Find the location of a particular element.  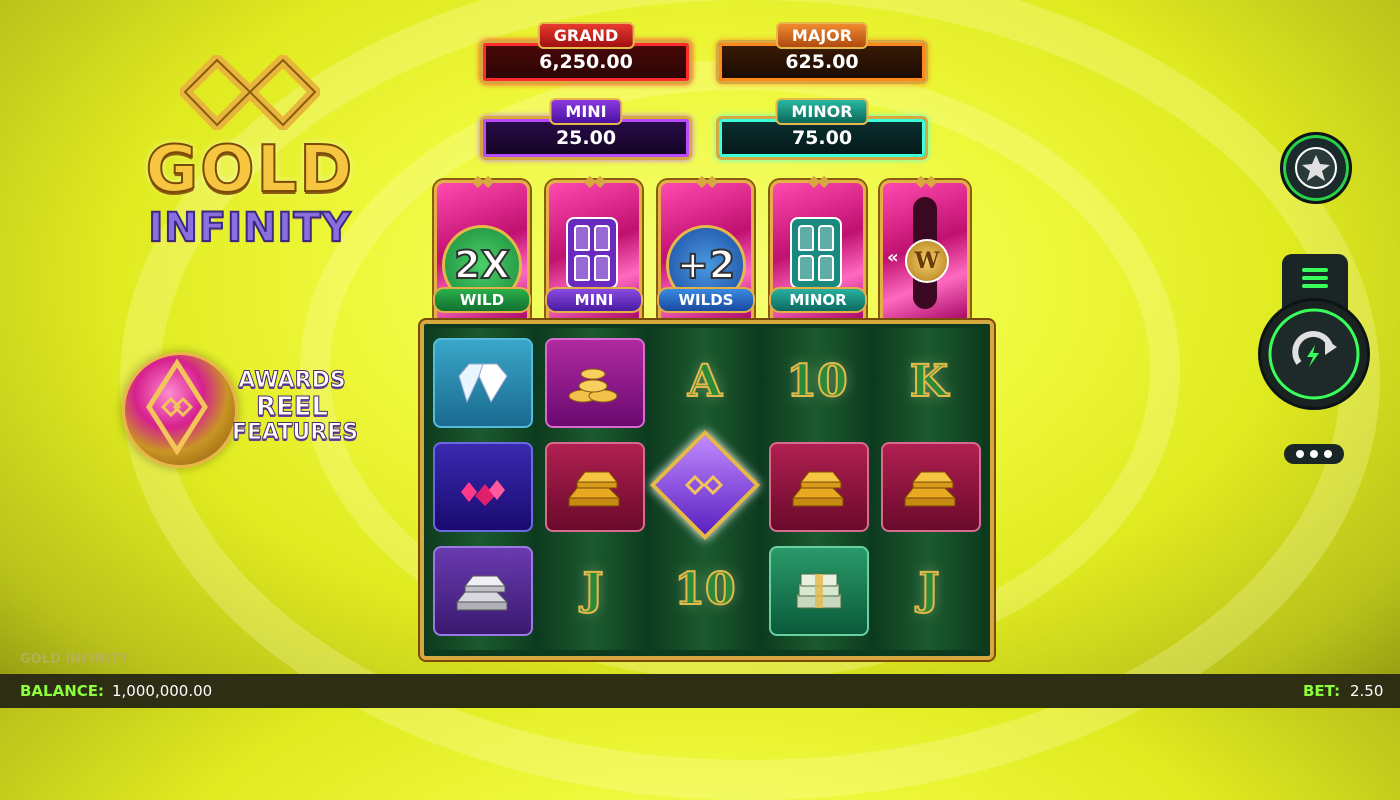

feature-reel-wild: ◆◆ 2X WILD is located at coordinates (482, 248).